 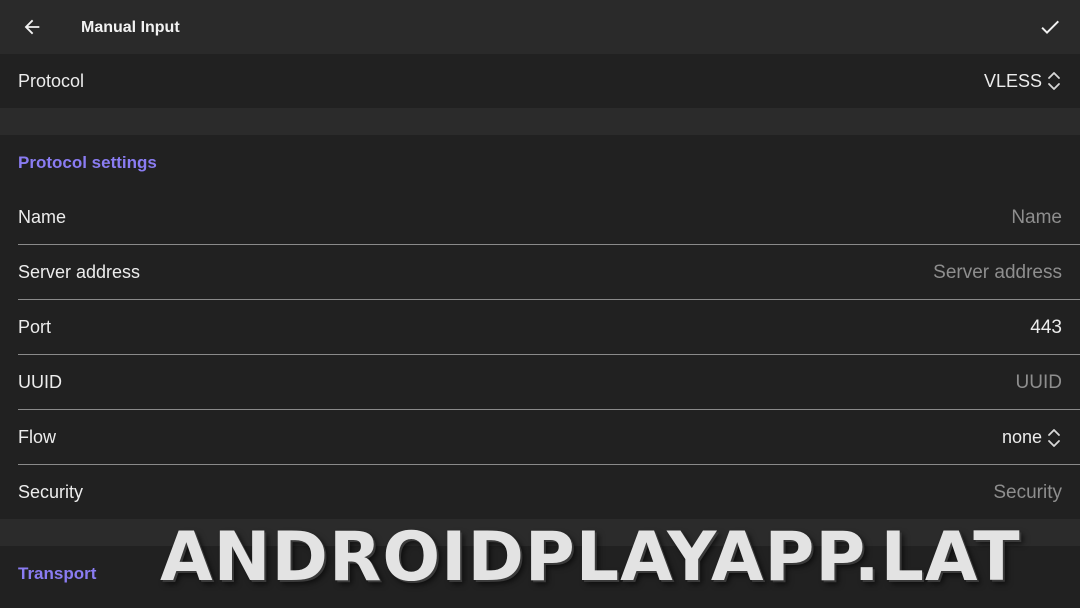 What do you see at coordinates (37, 437) in the screenshot?
I see `field-label: Flow` at bounding box center [37, 437].